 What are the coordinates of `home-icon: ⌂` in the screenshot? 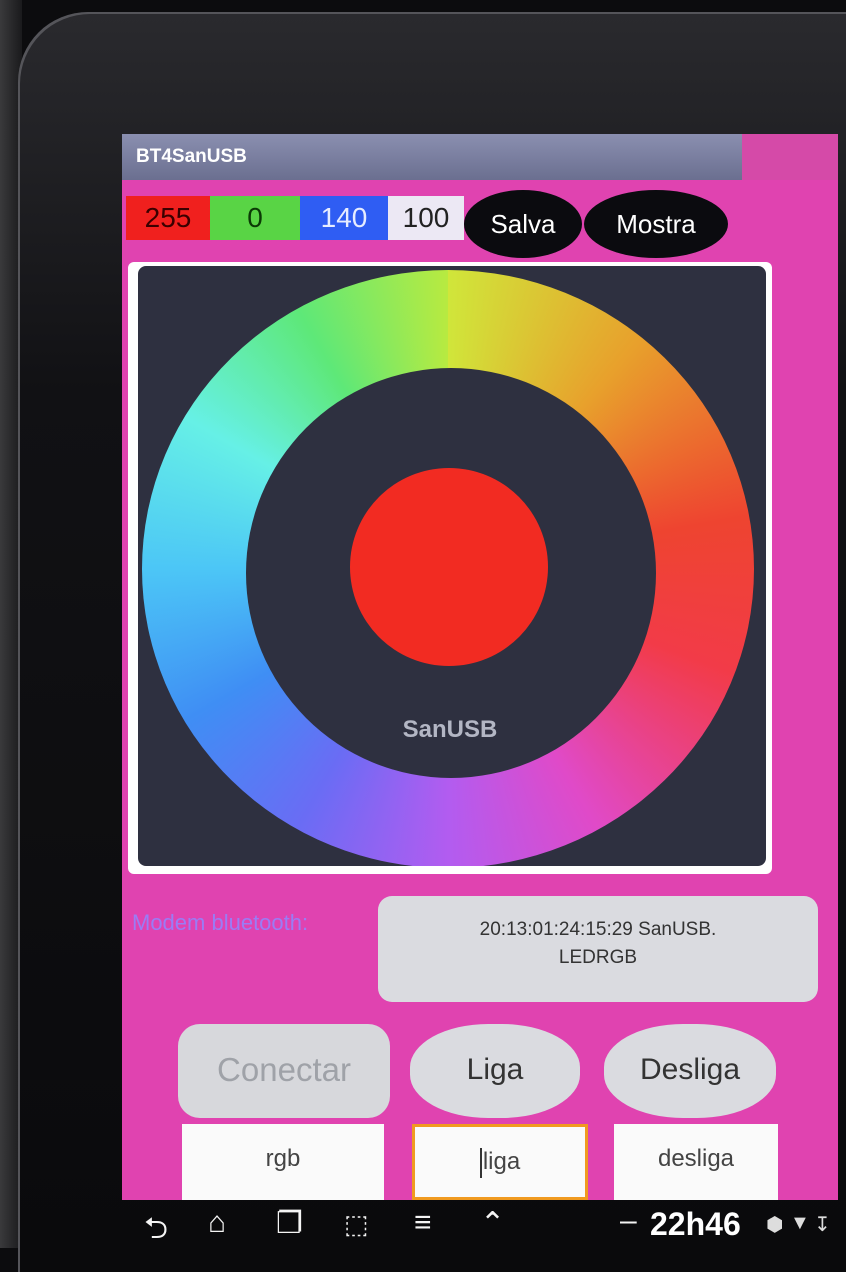 It's located at (217, 1223).